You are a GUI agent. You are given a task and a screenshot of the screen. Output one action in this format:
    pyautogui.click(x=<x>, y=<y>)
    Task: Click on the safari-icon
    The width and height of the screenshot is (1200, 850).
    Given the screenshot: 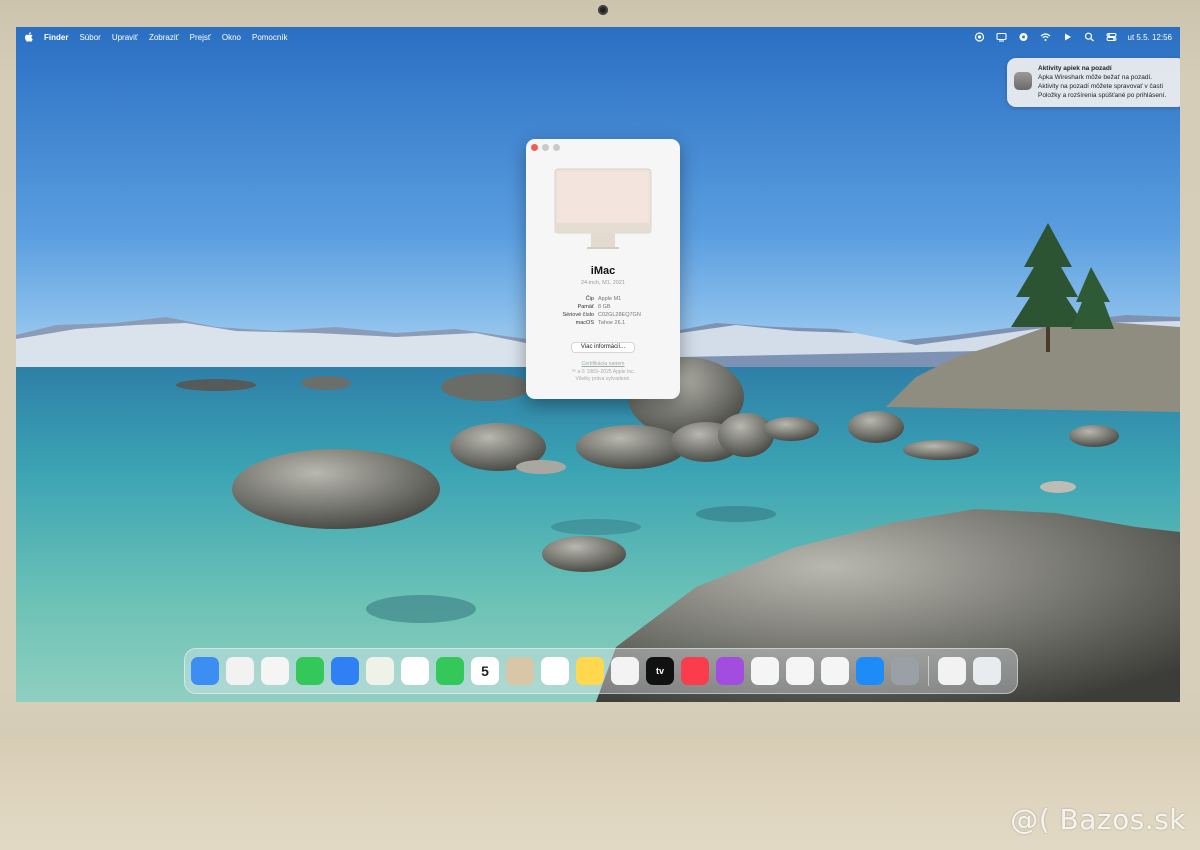 What is the action you would take?
    pyautogui.click(x=275, y=671)
    